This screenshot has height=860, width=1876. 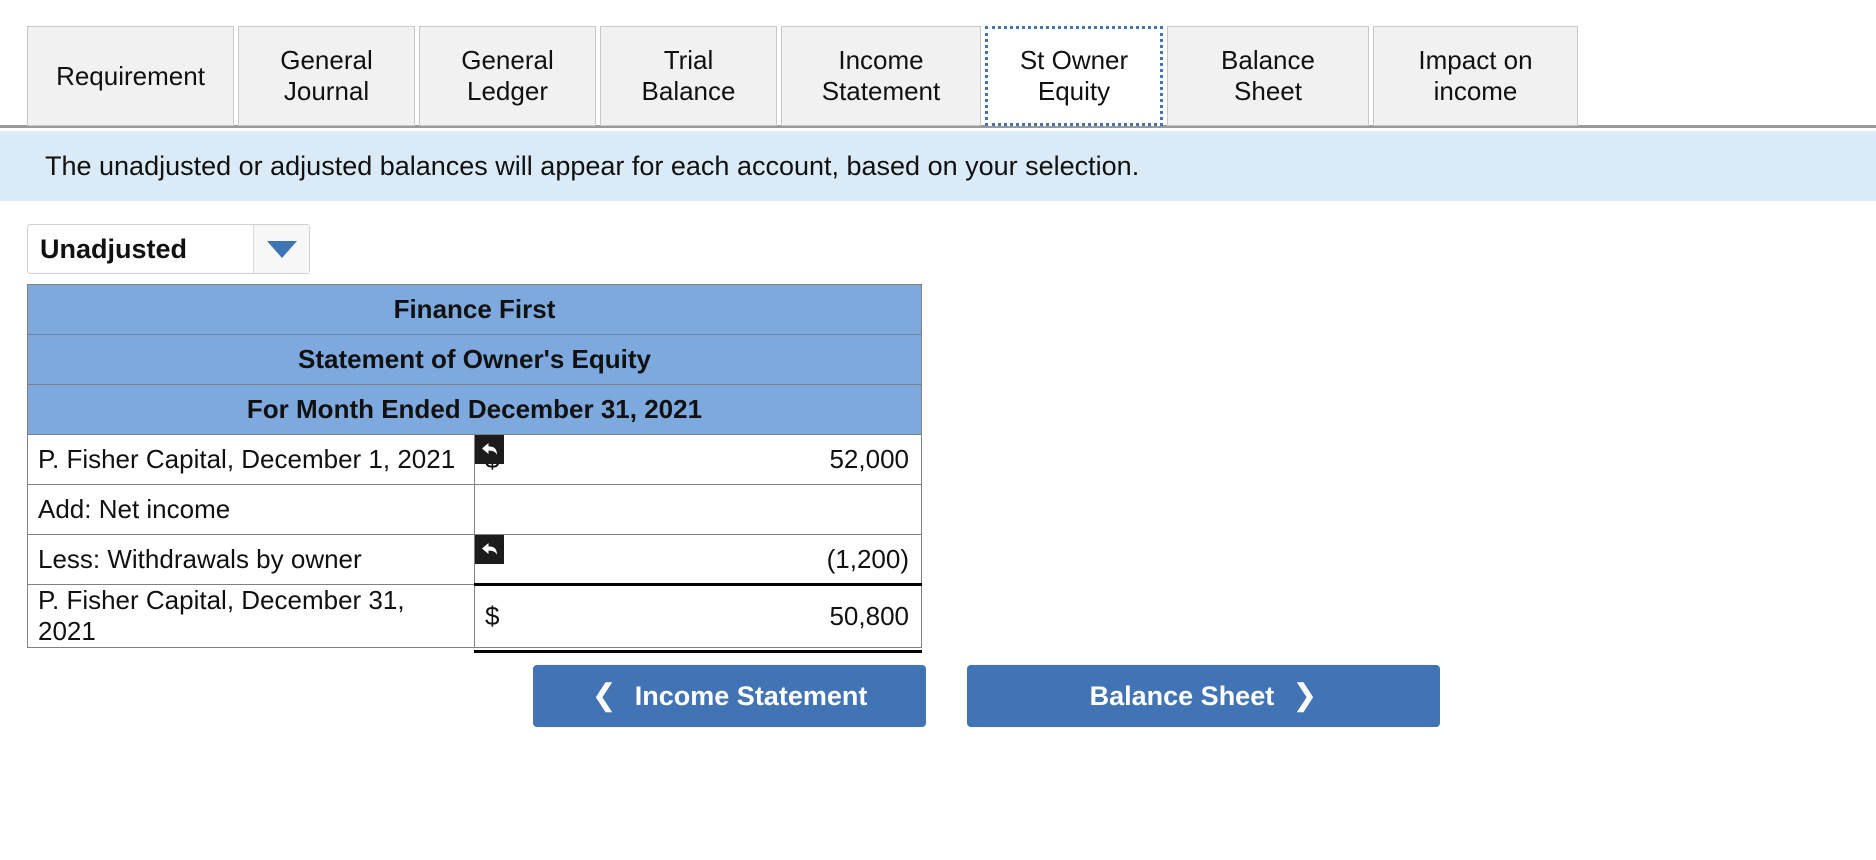 I want to click on table-subtitle-row: Statement of Owner's Equity, so click(x=474, y=359).